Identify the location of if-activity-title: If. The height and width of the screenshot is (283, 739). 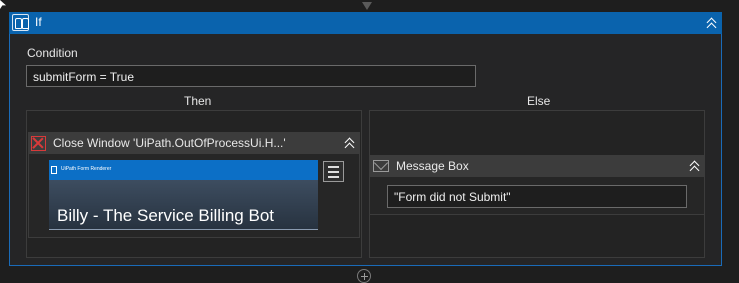
(38, 22).